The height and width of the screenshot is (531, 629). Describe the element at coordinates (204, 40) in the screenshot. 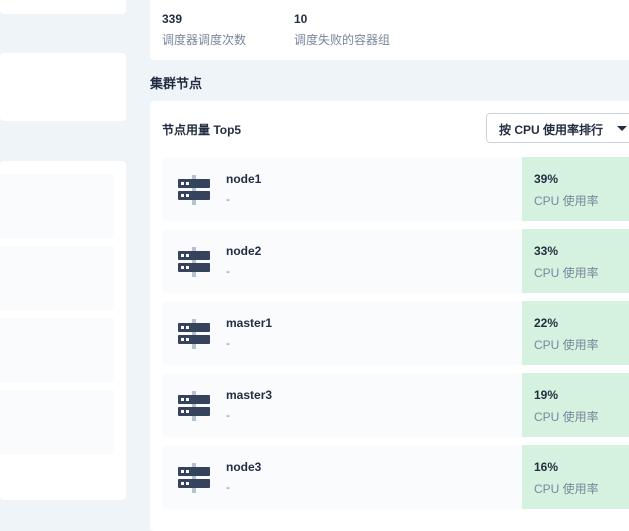

I see `stat-label: 调度器调度次数` at that location.